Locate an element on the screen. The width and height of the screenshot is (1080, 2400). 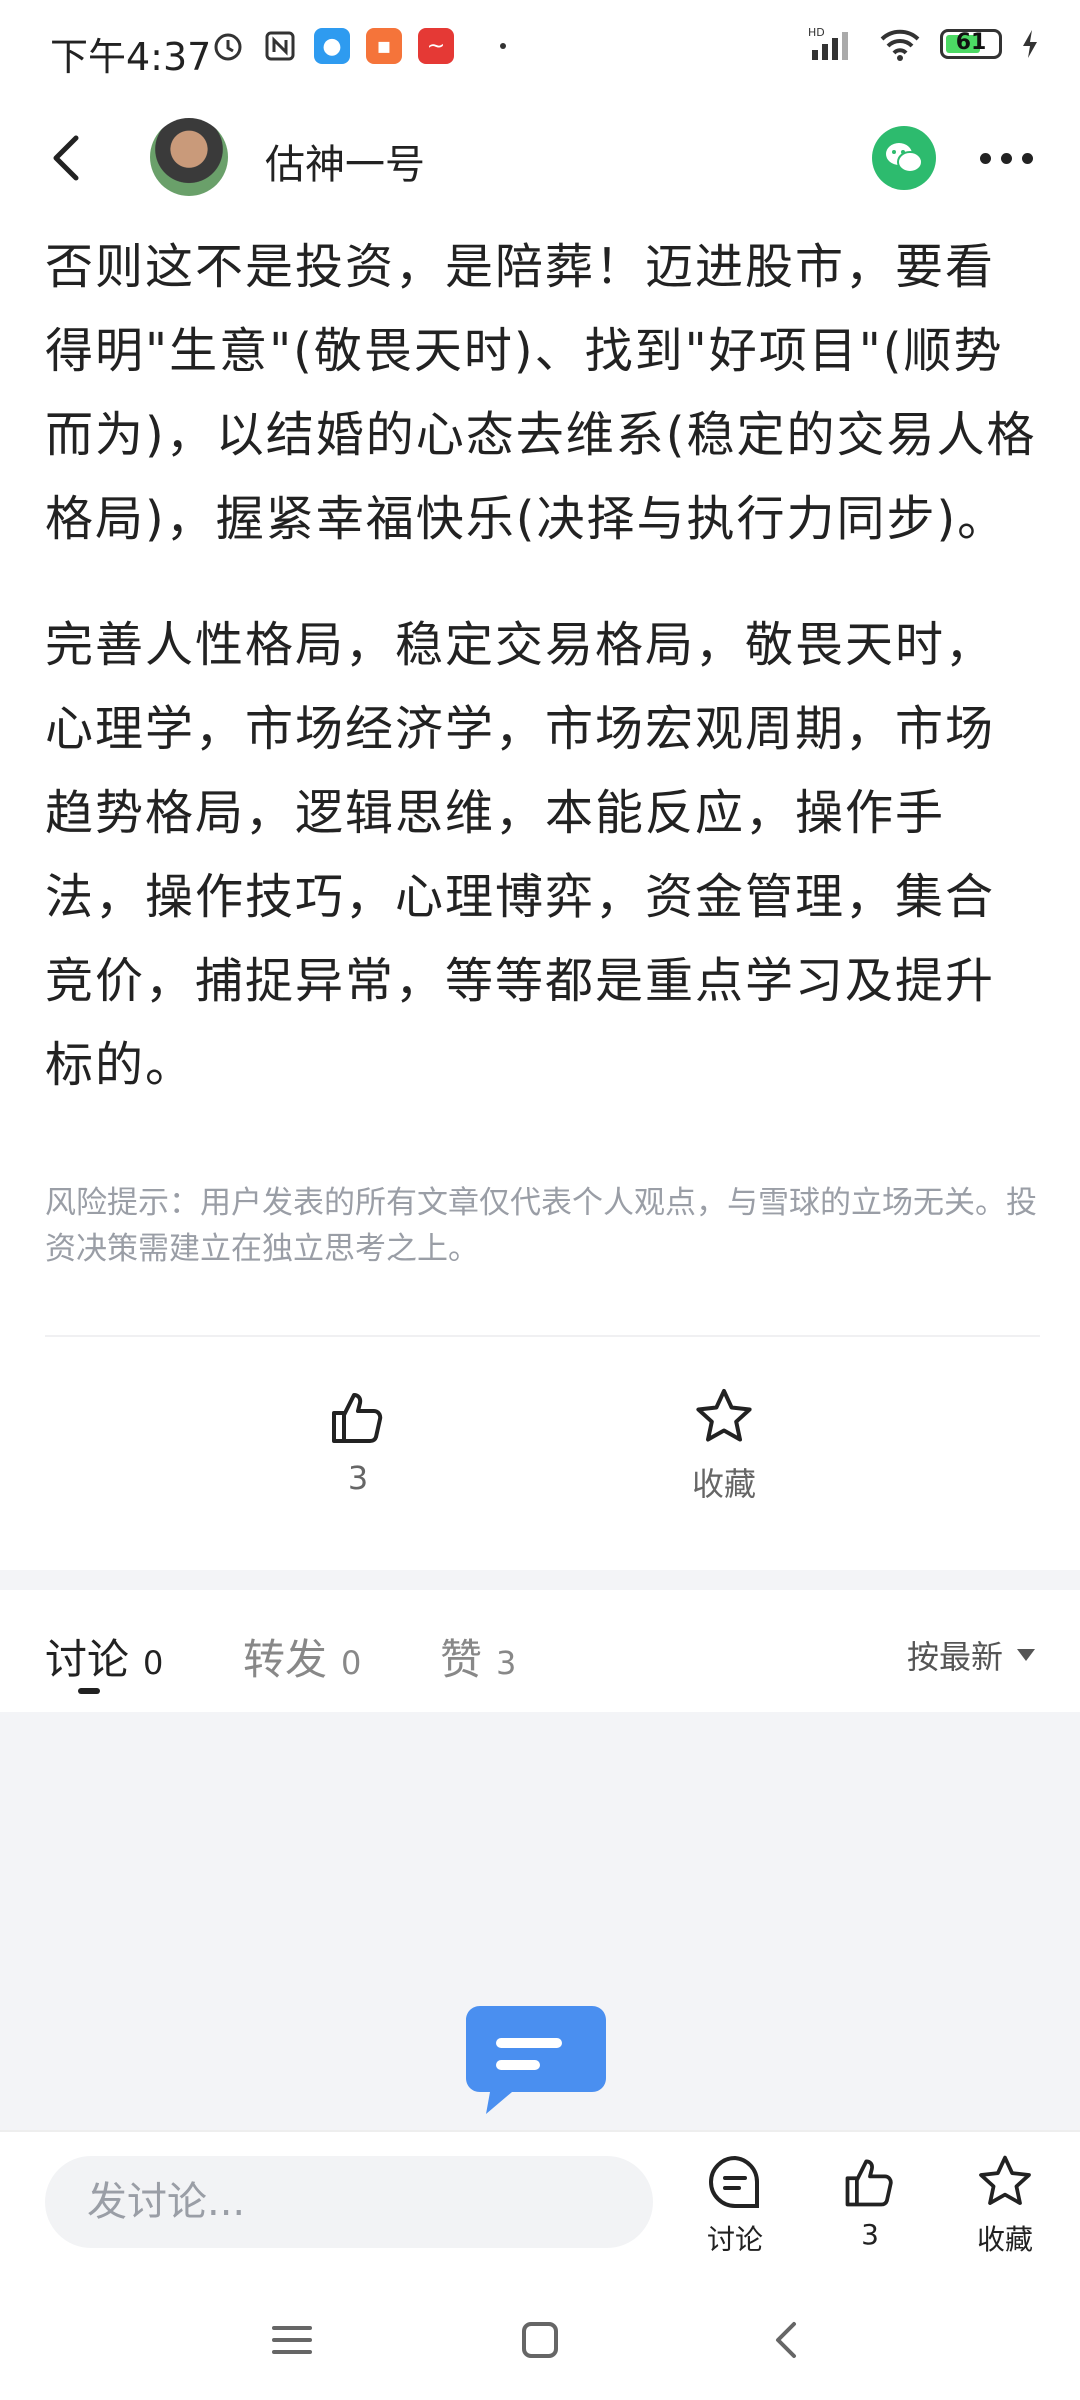
more-notifications-dot is located at coordinates (503, 46).